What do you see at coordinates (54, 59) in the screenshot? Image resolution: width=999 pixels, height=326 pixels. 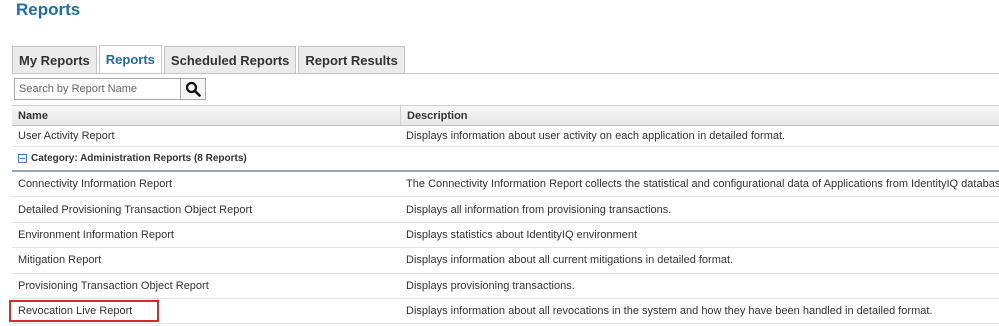 I see `tab-my-reports: My Reports` at bounding box center [54, 59].